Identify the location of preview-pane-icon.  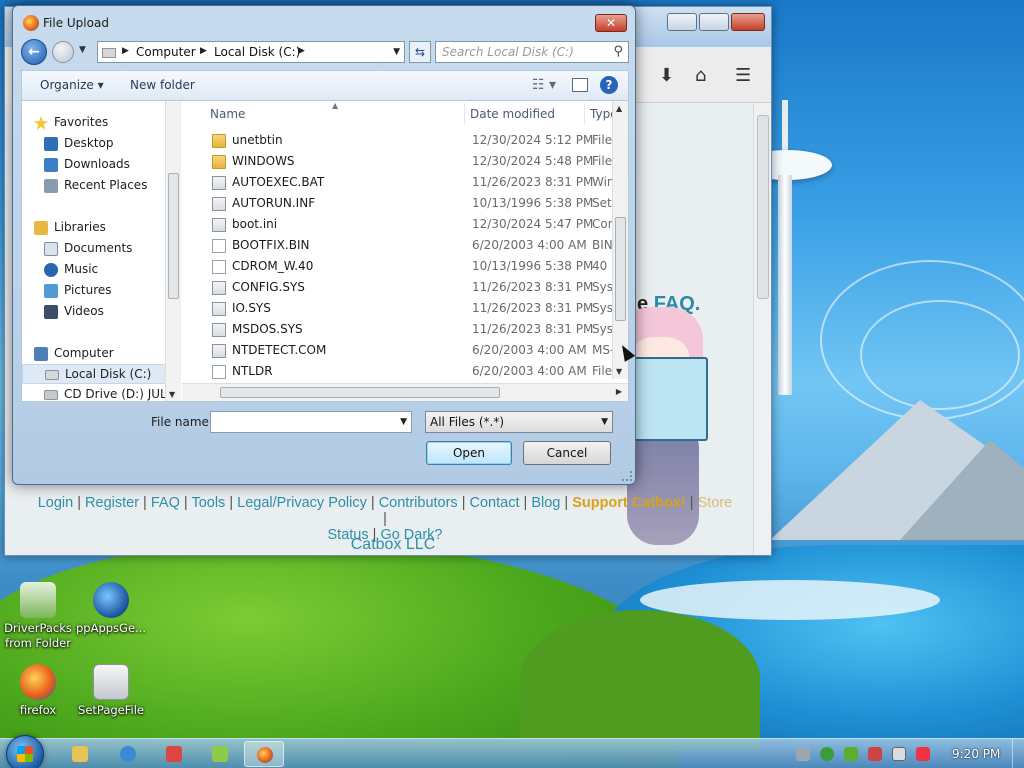
(580, 85).